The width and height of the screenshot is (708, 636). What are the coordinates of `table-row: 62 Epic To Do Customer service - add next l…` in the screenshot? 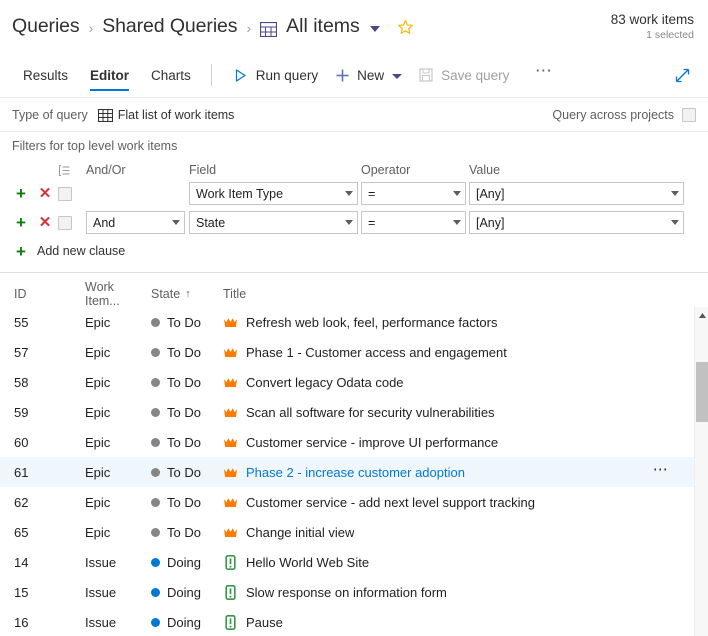 It's located at (347, 502).